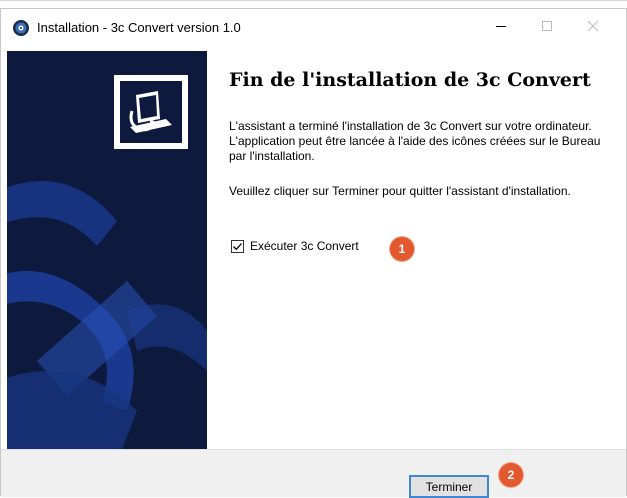 The image size is (627, 498). I want to click on install-computer-icon, so click(151, 112).